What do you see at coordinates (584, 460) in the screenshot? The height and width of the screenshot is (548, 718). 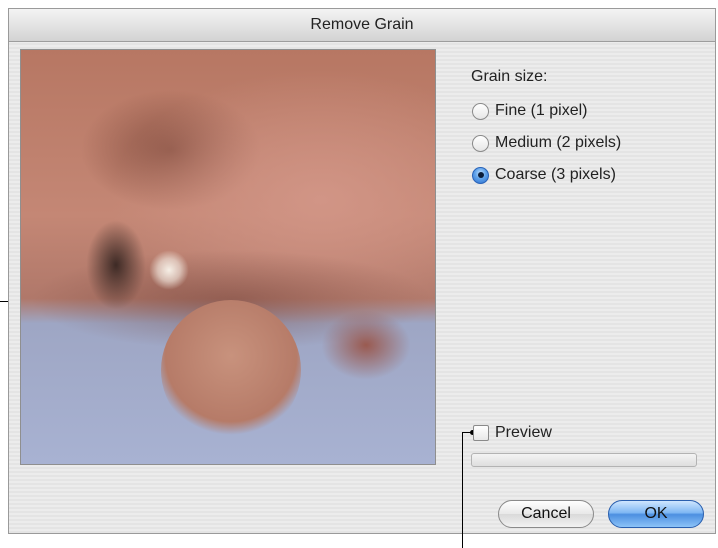 I see `progress-bar` at bounding box center [584, 460].